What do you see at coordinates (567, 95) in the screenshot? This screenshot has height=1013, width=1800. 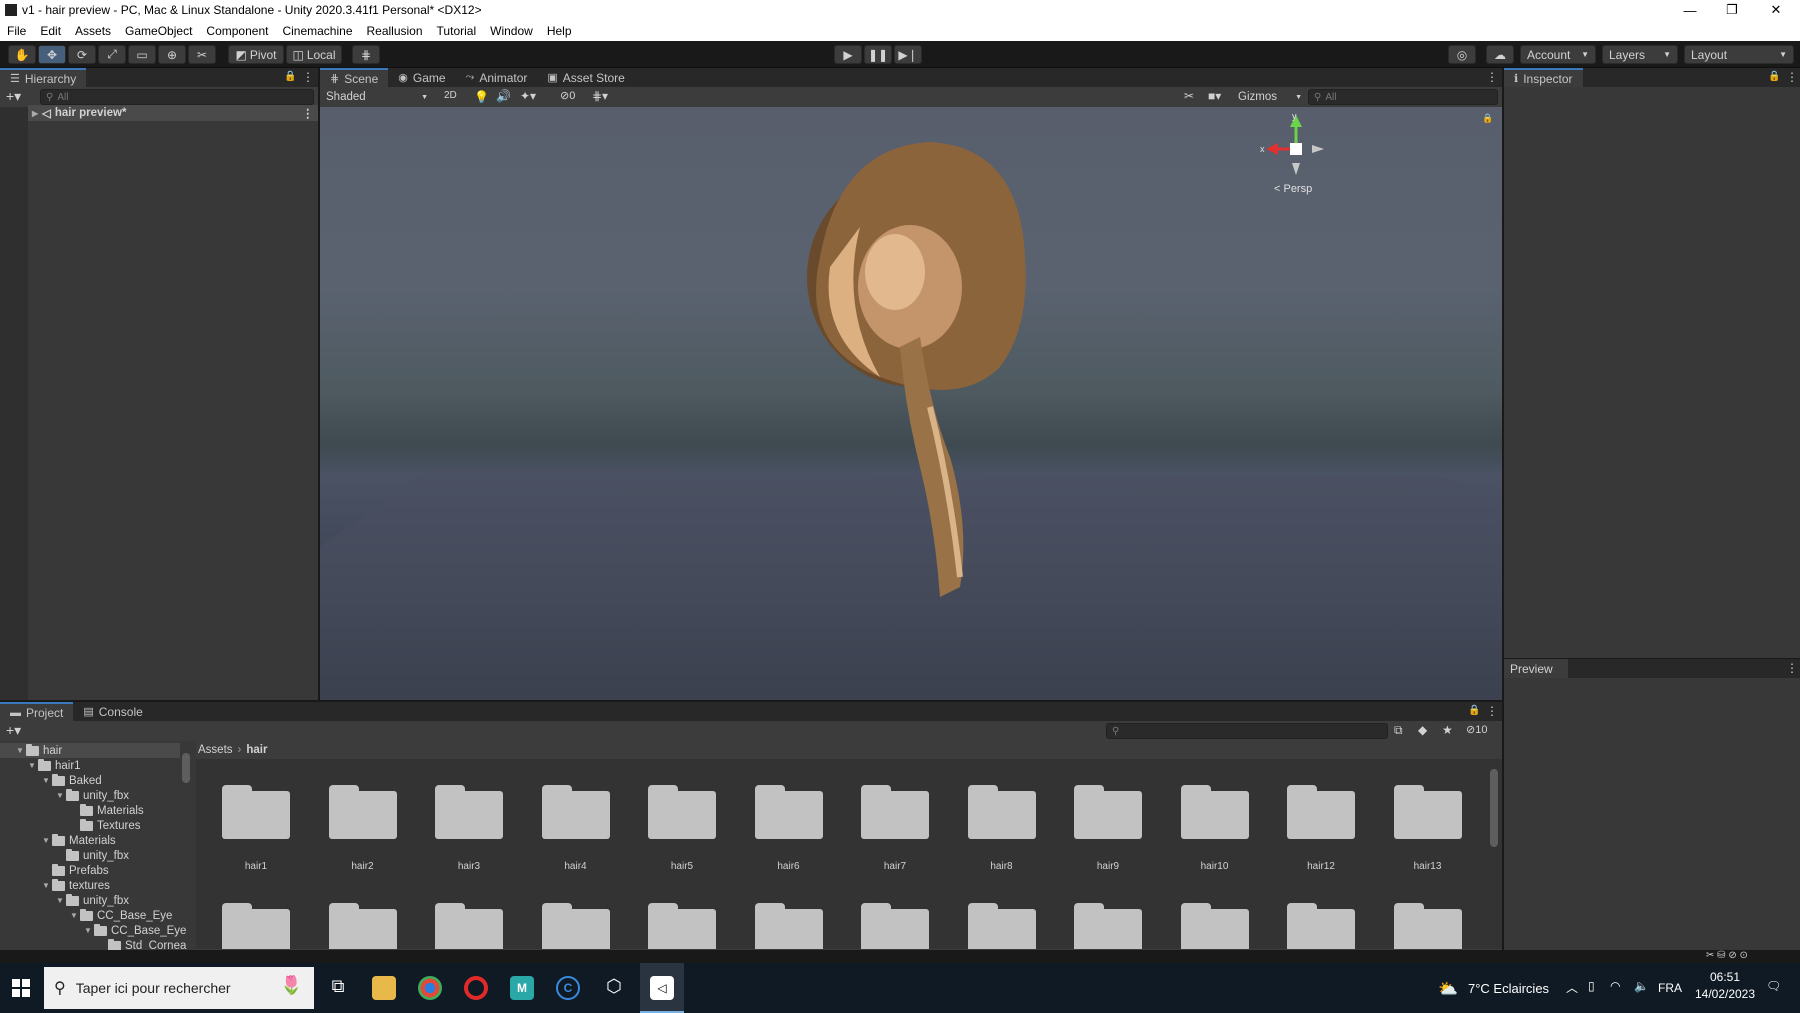 I see `hidden-objects-toggle: ⊘0` at bounding box center [567, 95].